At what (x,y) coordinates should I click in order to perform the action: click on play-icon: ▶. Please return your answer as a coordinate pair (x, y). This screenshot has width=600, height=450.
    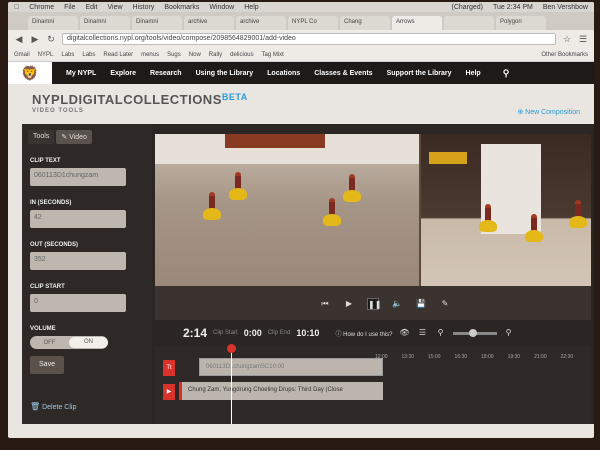
    Looking at the image, I should click on (349, 304).